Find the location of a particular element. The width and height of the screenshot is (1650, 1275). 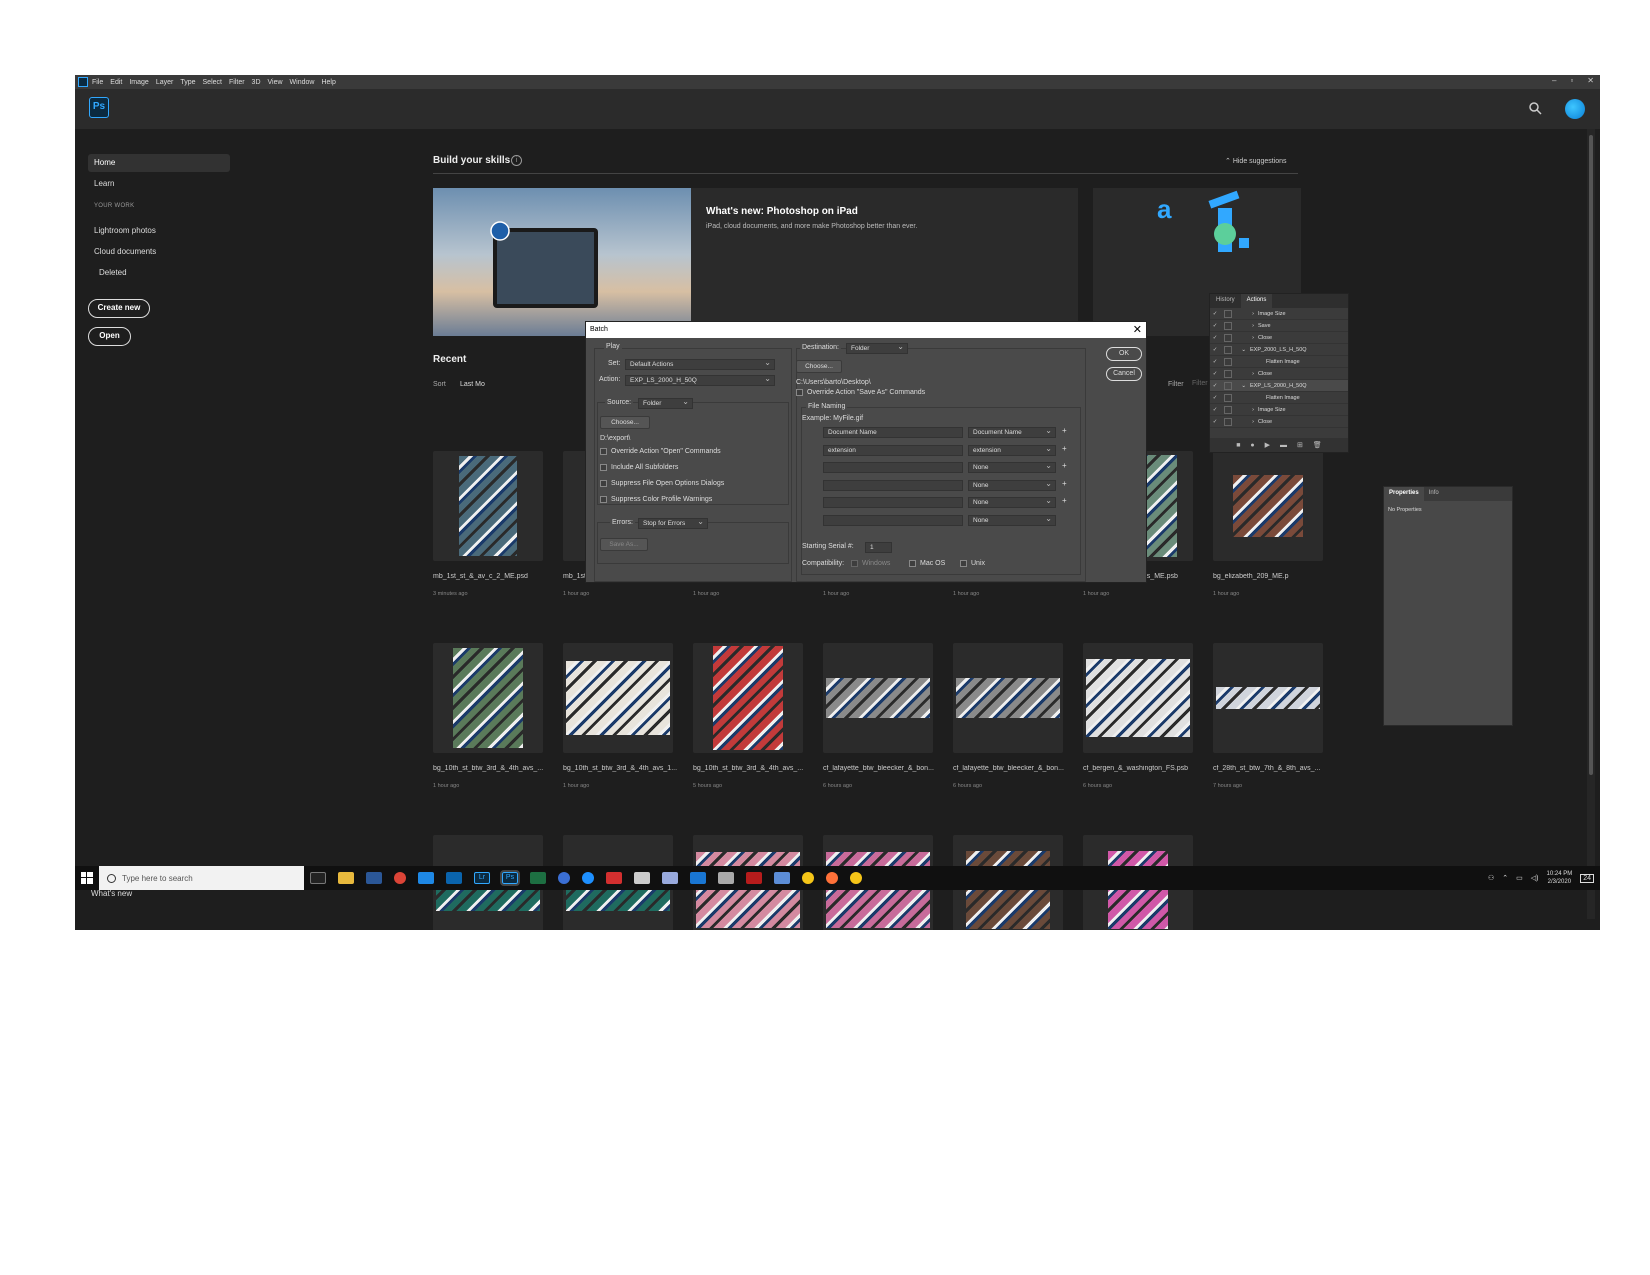

record-icon: ● is located at coordinates (1252, 445).